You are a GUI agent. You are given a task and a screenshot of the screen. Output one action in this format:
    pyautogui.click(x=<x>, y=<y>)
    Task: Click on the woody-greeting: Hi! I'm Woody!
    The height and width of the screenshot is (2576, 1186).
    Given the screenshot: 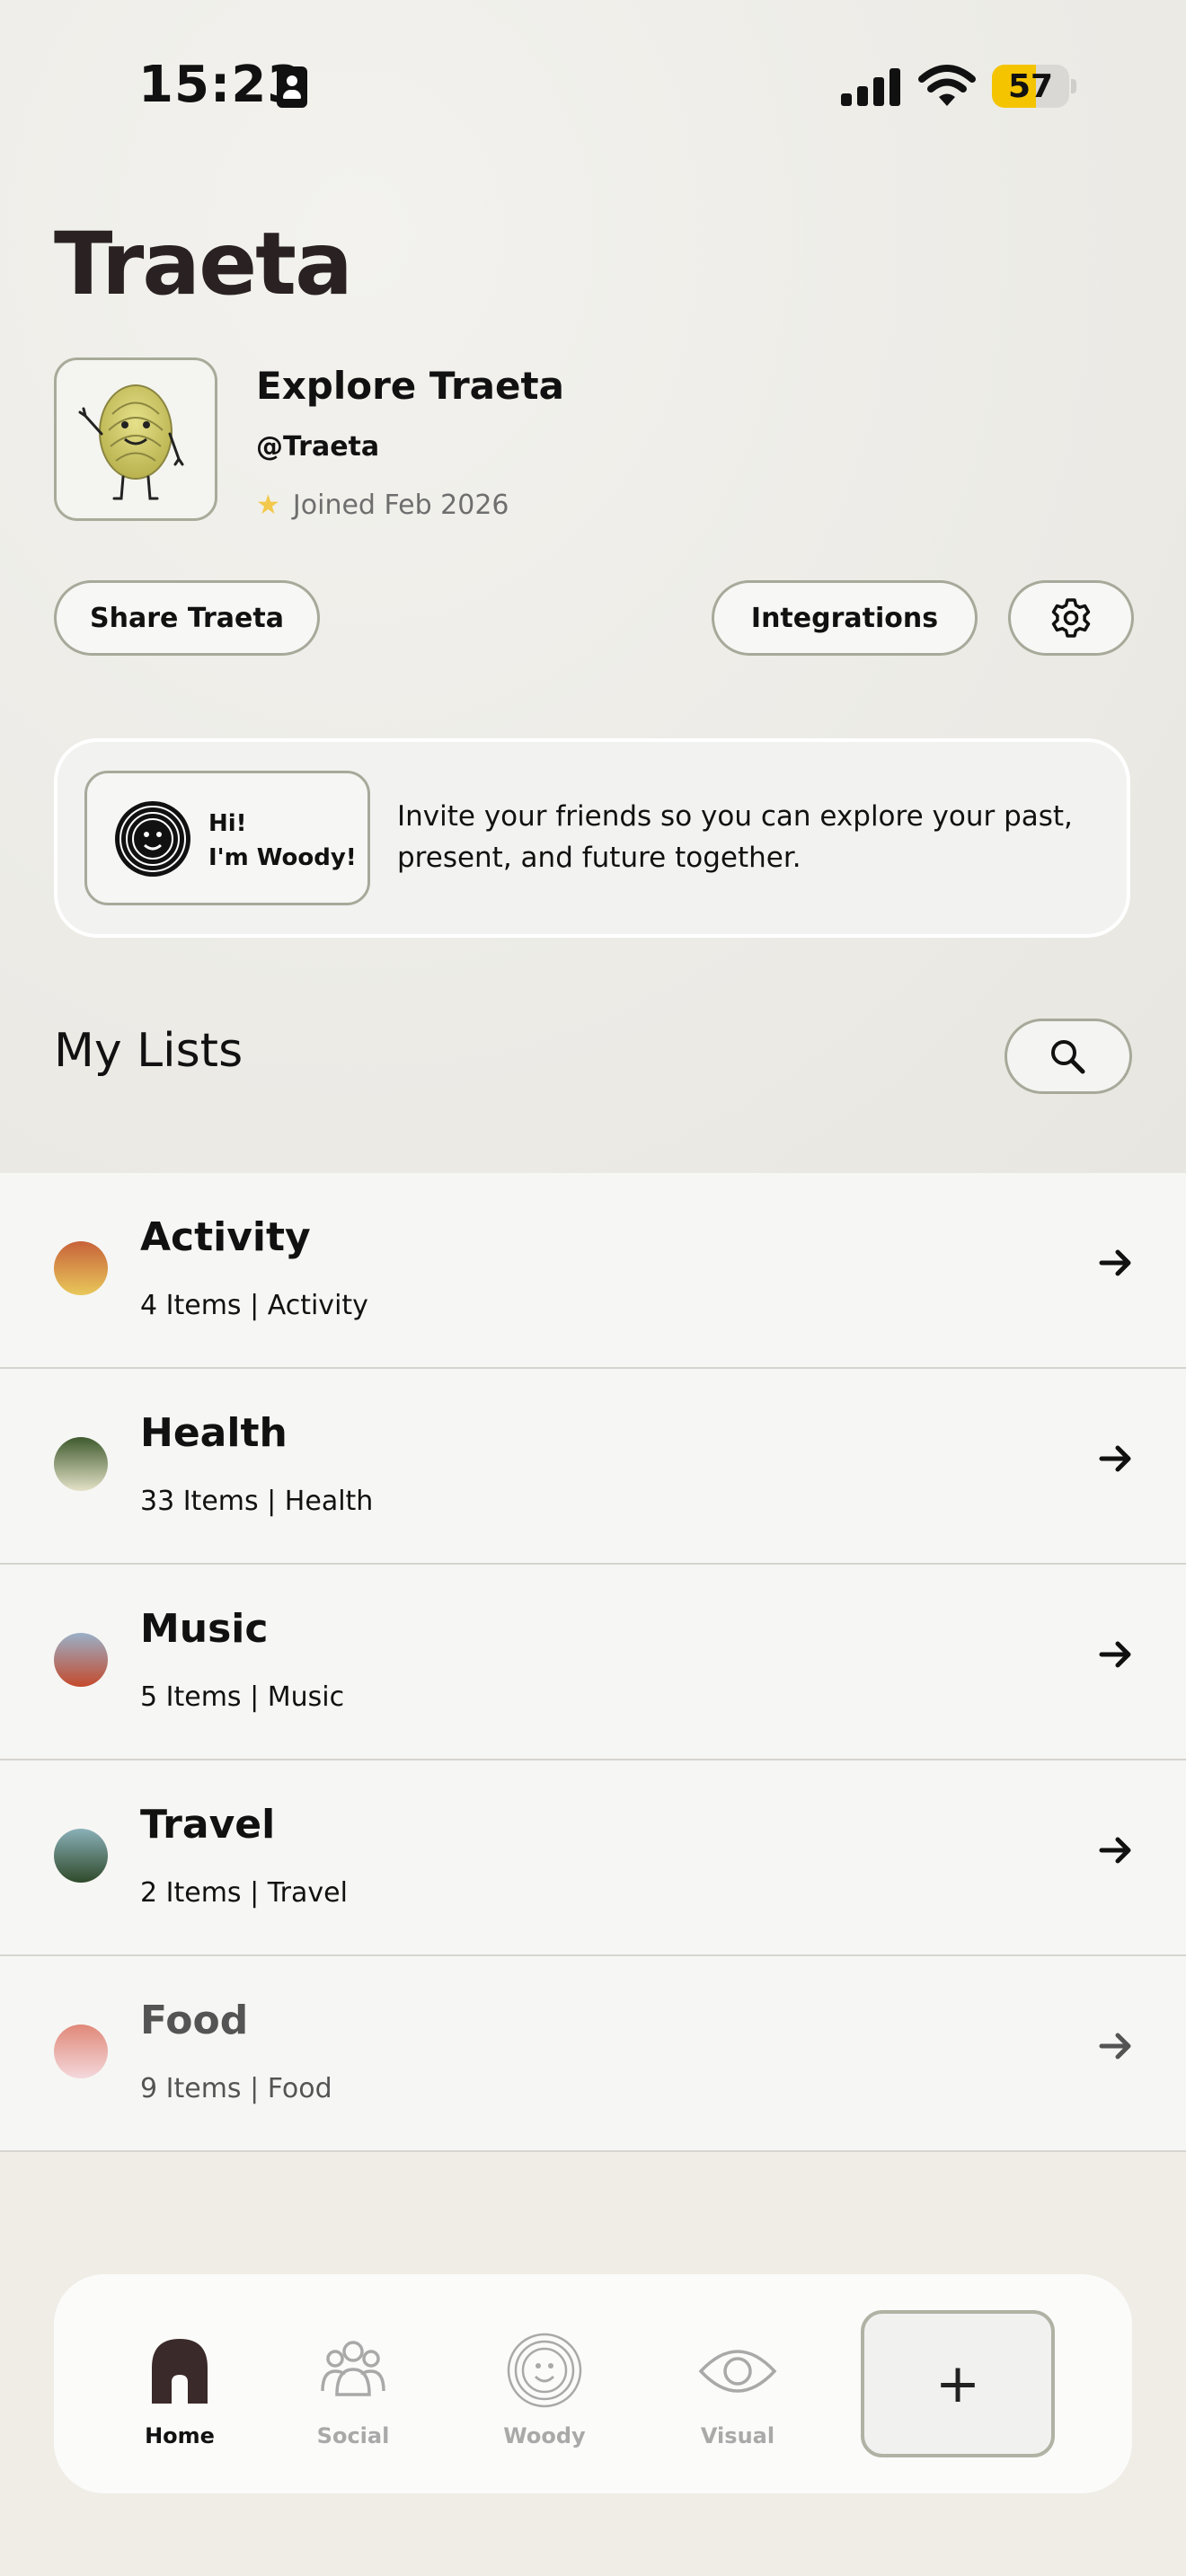 What is the action you would take?
    pyautogui.click(x=282, y=841)
    